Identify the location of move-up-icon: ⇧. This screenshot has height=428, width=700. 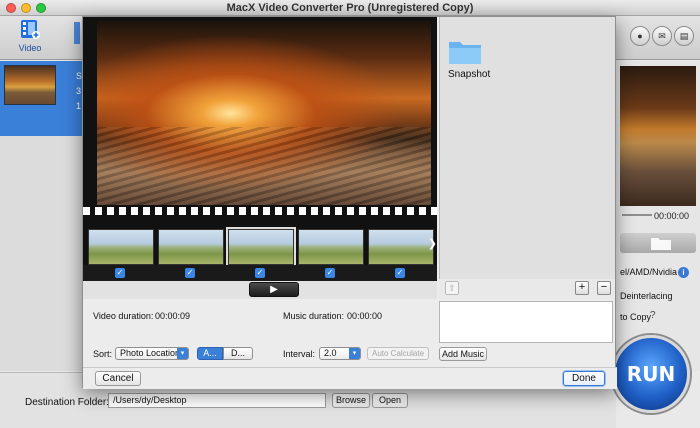
(452, 288).